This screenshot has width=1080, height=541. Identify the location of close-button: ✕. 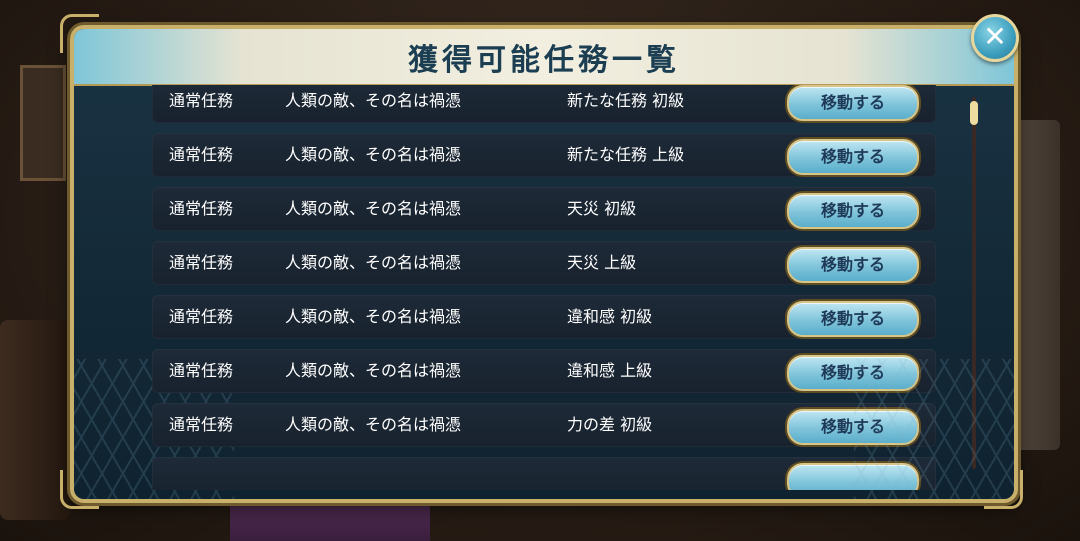
(995, 38).